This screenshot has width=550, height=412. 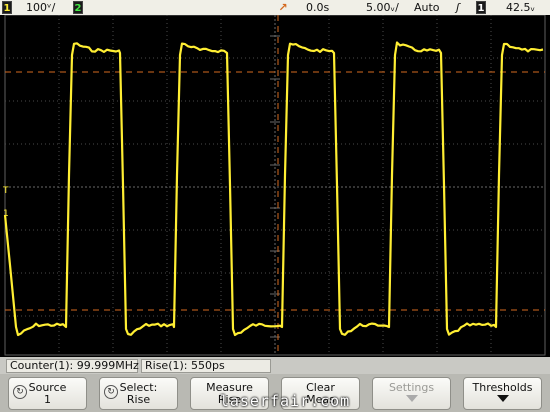 I want to click on softkey-label: Settings, so click(x=411, y=387).